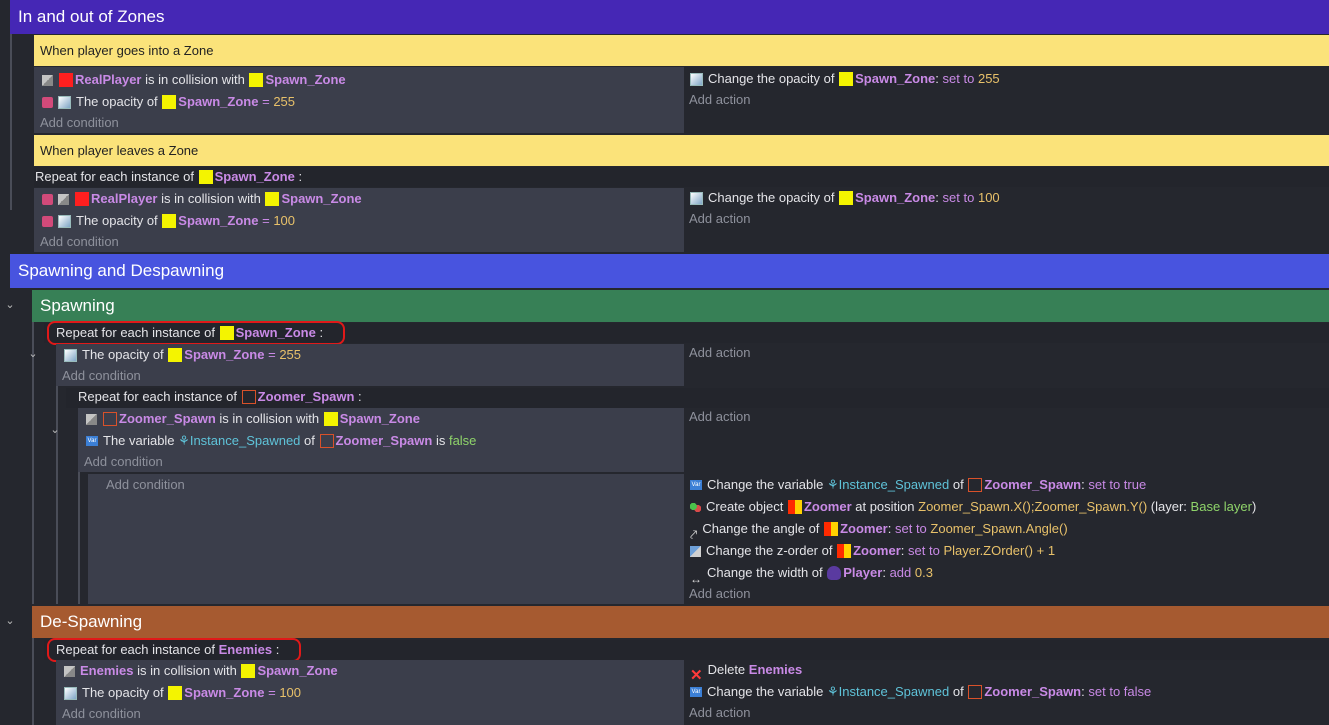 This screenshot has width=1329, height=725. I want to click on z-order-icon, so click(695, 551).